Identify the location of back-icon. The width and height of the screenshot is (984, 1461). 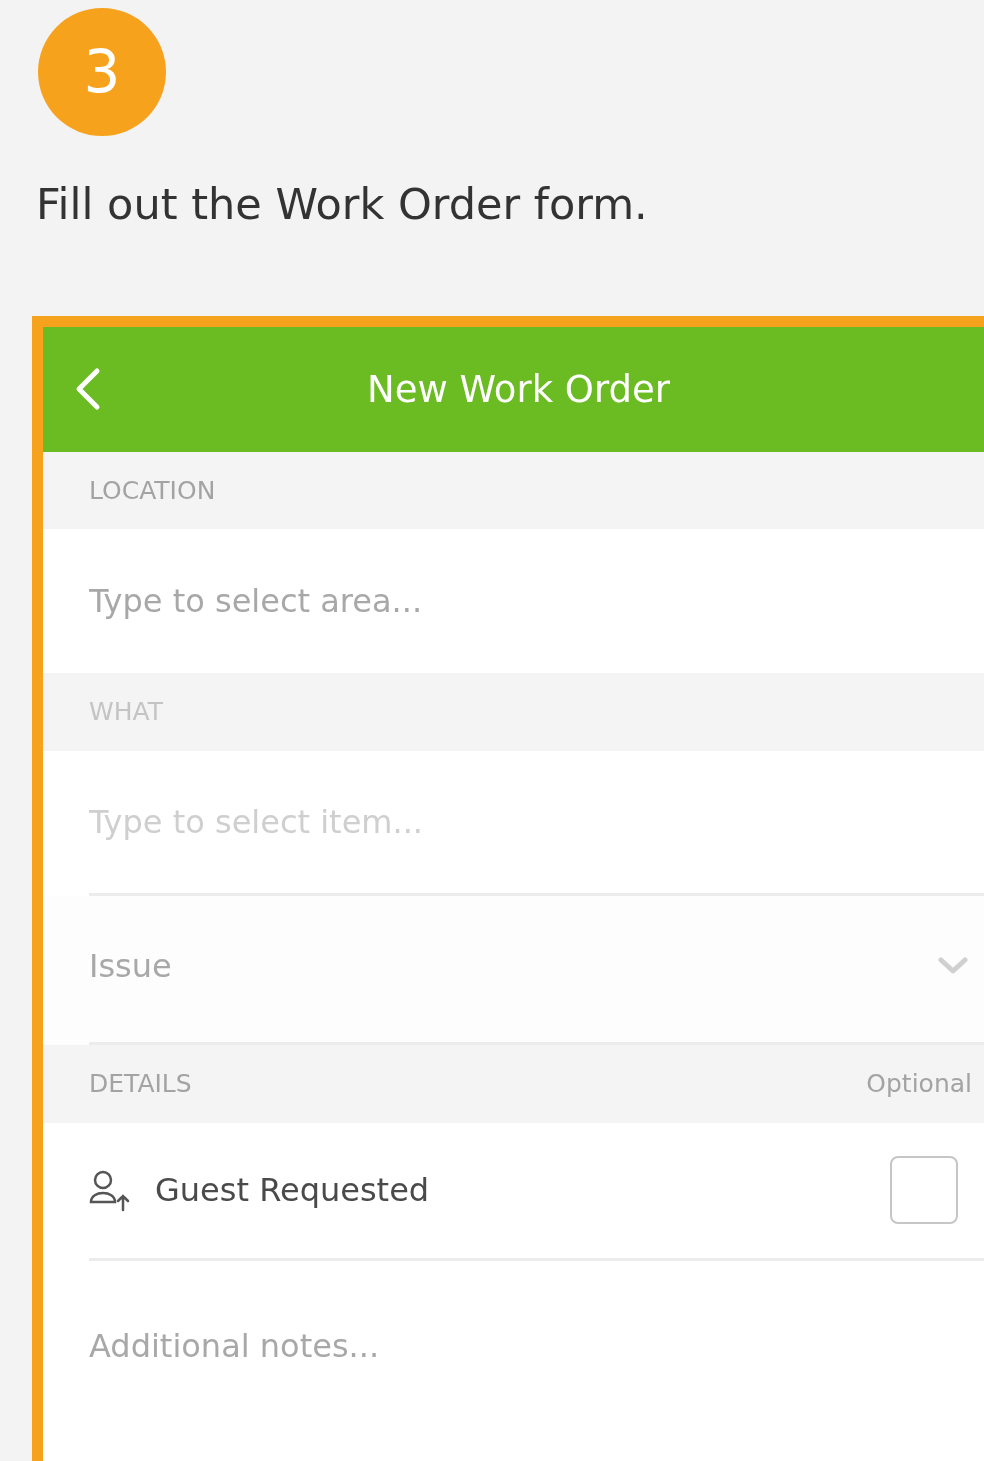
(88, 389).